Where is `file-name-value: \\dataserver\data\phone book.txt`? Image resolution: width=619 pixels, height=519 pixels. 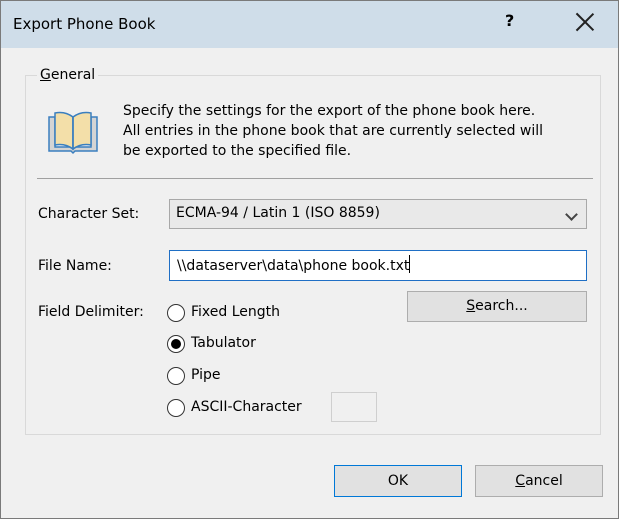
file-name-value: \\dataserver\data\phone book.txt is located at coordinates (293, 266).